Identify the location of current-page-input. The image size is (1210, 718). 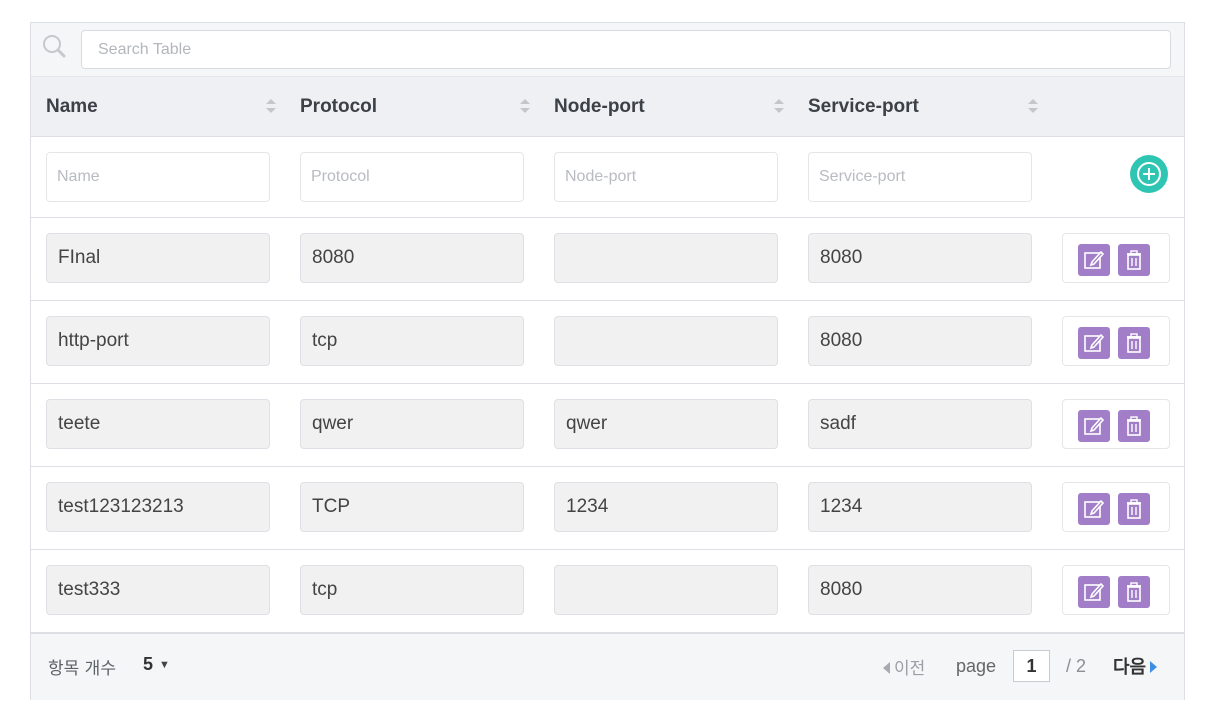
(1031, 666).